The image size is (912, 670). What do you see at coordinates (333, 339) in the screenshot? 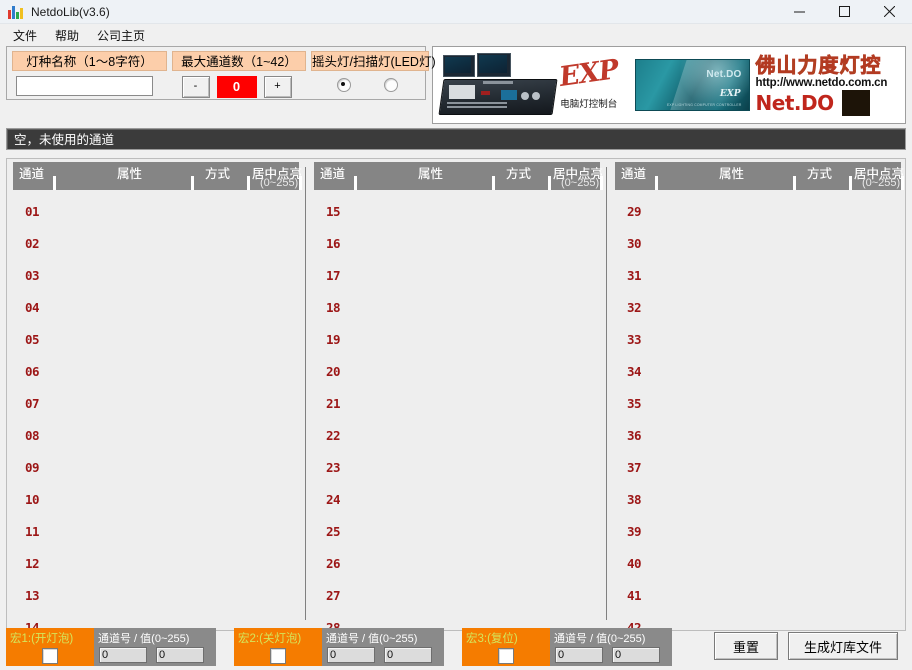
I see `row-number: 19` at bounding box center [333, 339].